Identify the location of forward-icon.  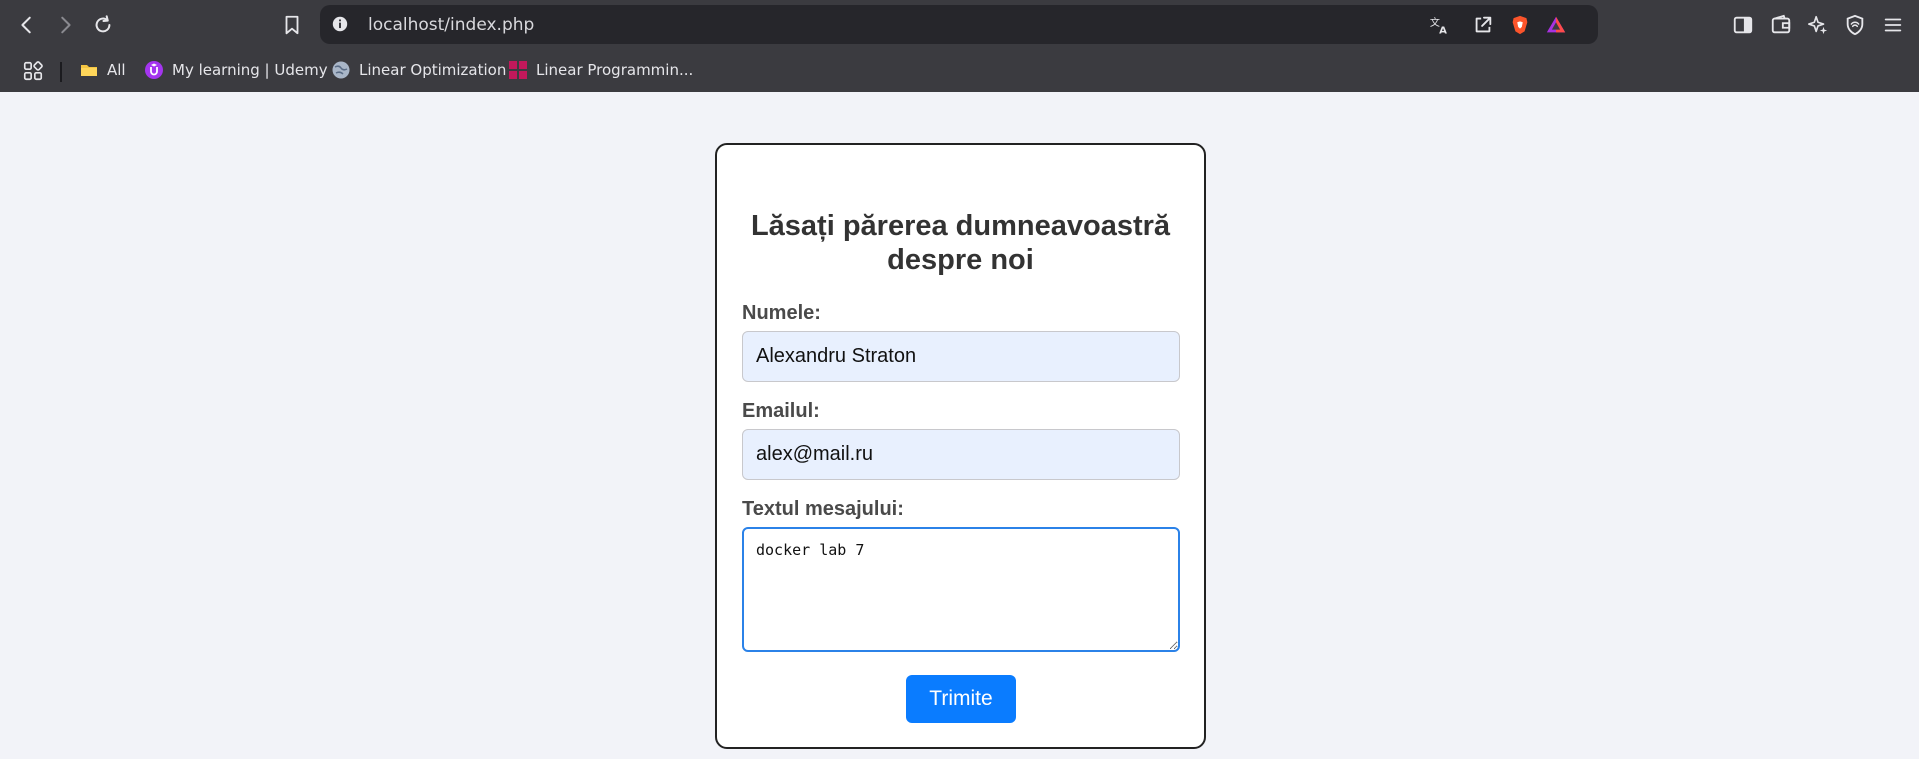
(65, 25).